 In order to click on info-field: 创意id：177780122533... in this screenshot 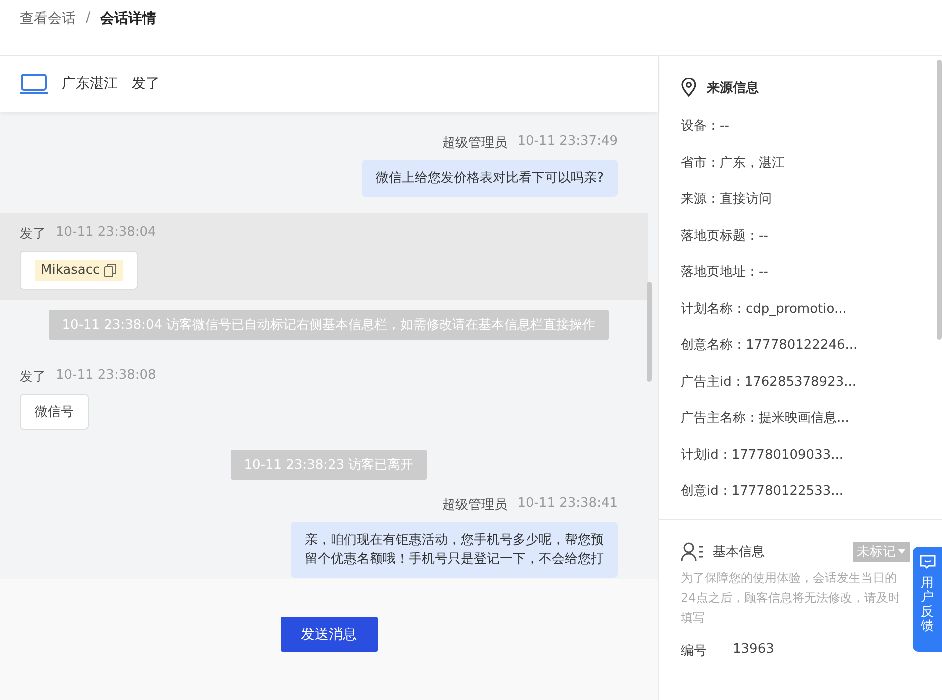, I will do `click(800, 492)`.